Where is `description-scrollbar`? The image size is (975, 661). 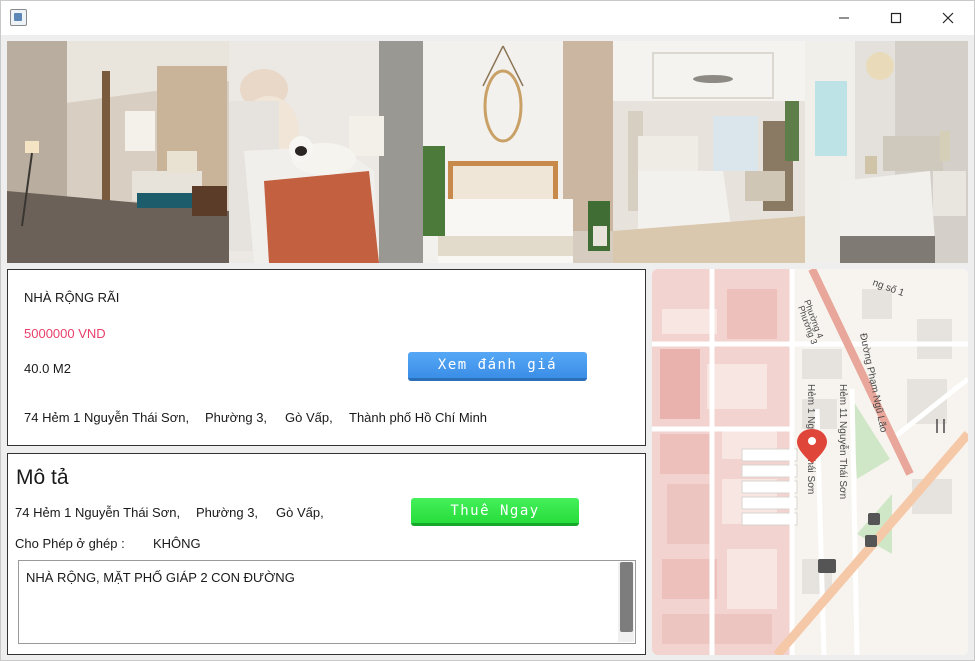 description-scrollbar is located at coordinates (626, 602).